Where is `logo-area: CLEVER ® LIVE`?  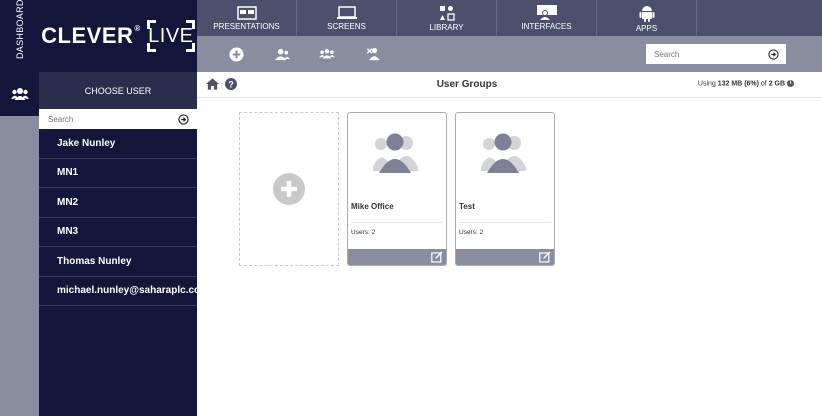
logo-area: CLEVER ® LIVE is located at coordinates (118, 36).